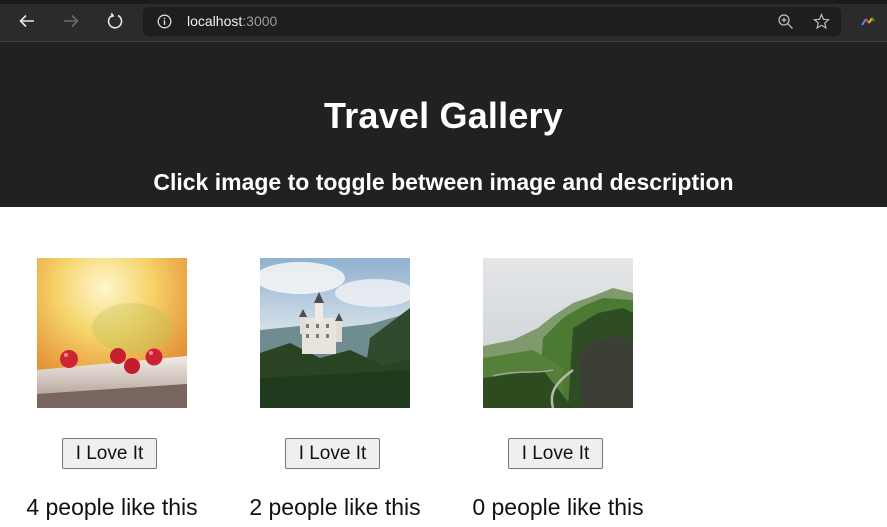  I want to click on info-icon, so click(164, 21).